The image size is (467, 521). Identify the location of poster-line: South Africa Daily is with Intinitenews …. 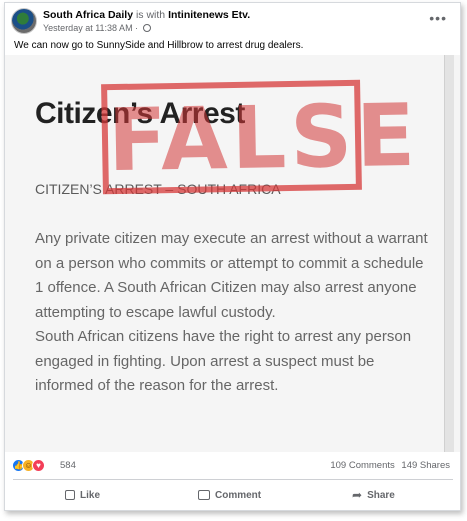
(146, 15).